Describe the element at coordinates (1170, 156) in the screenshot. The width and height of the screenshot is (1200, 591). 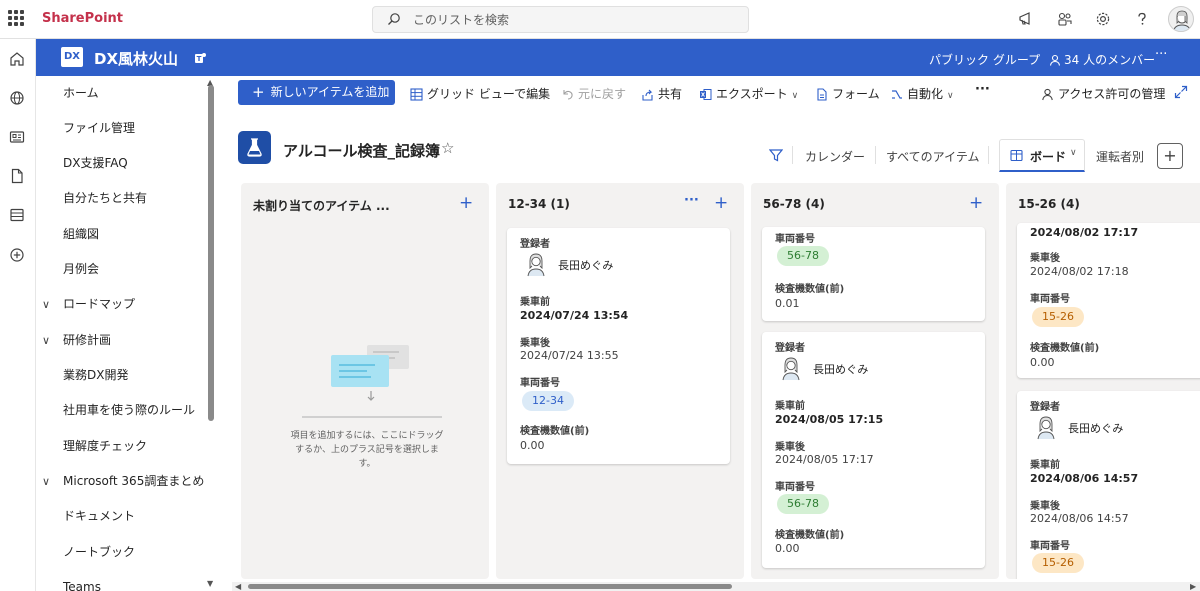
I see `add-view-button: +` at that location.